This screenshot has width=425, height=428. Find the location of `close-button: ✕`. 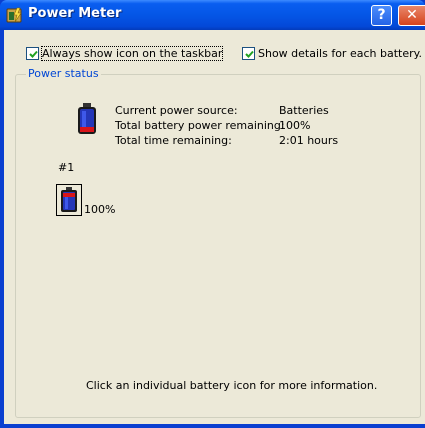

close-button: ✕ is located at coordinates (411, 15).